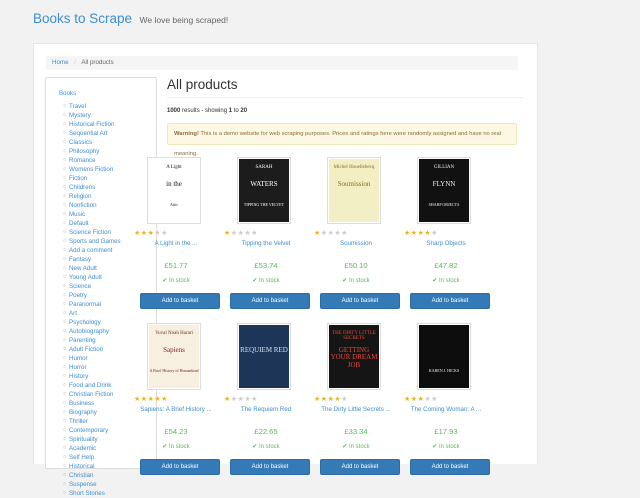  Describe the element at coordinates (109, 115) in the screenshot. I see `sidebar-category-item: ○ Mystery` at that location.